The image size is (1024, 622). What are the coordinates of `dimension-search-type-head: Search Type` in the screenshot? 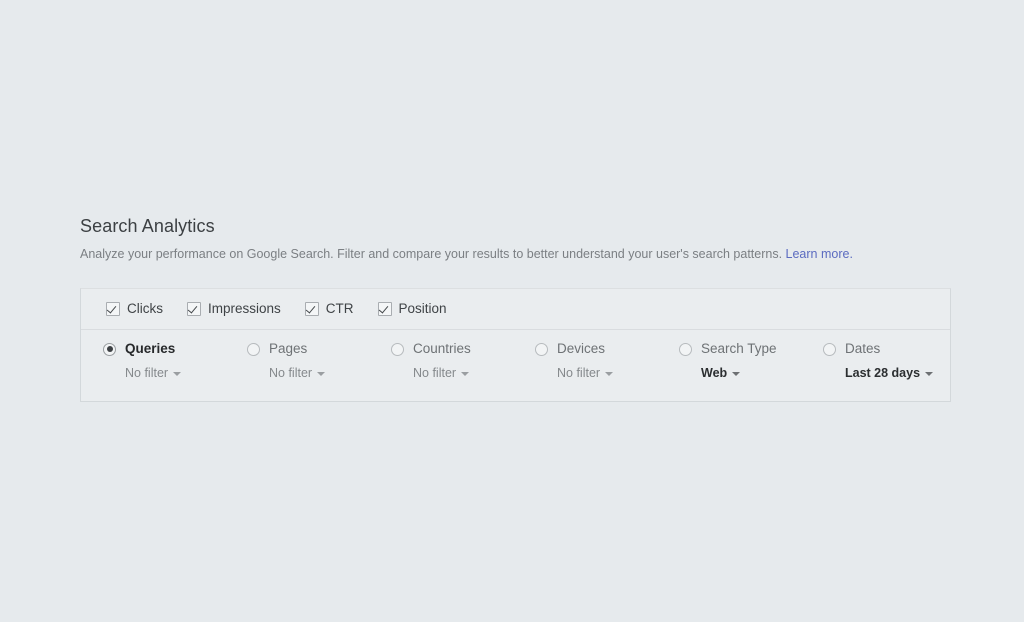 It's located at (751, 349).